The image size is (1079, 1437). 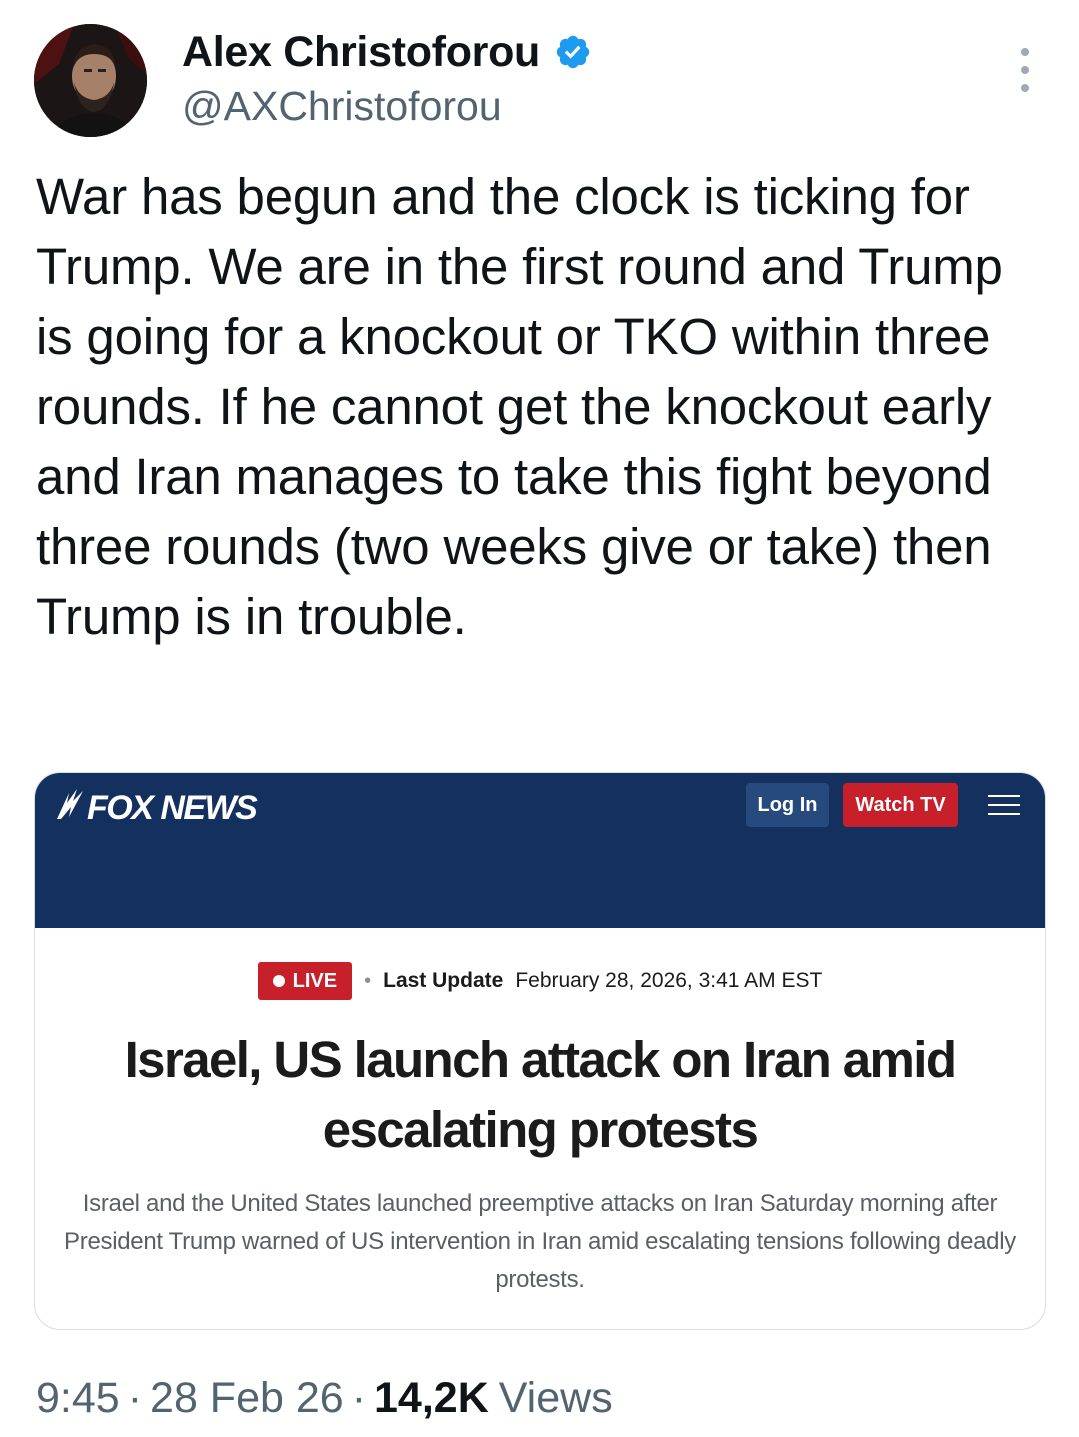 I want to click on site-header-bar: FOX NEWS Log In Watch TV, so click(x=540, y=850).